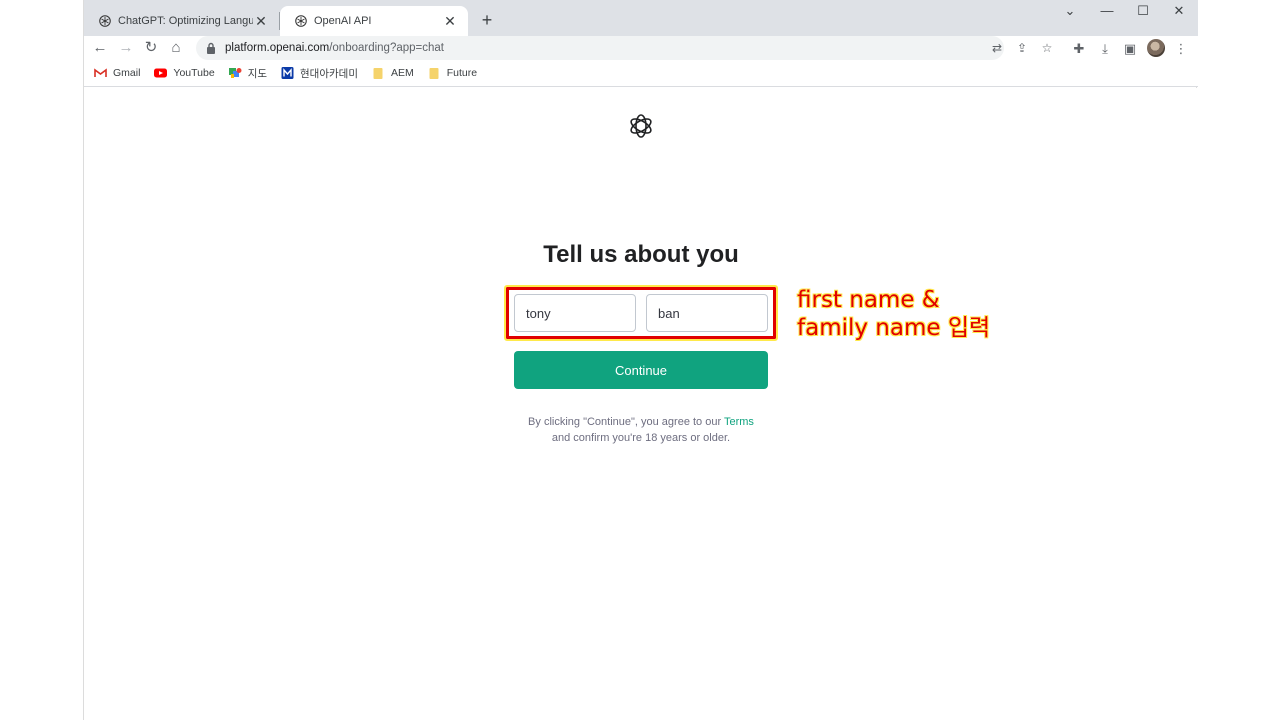  I want to click on bookmark-future: Future, so click(452, 73).